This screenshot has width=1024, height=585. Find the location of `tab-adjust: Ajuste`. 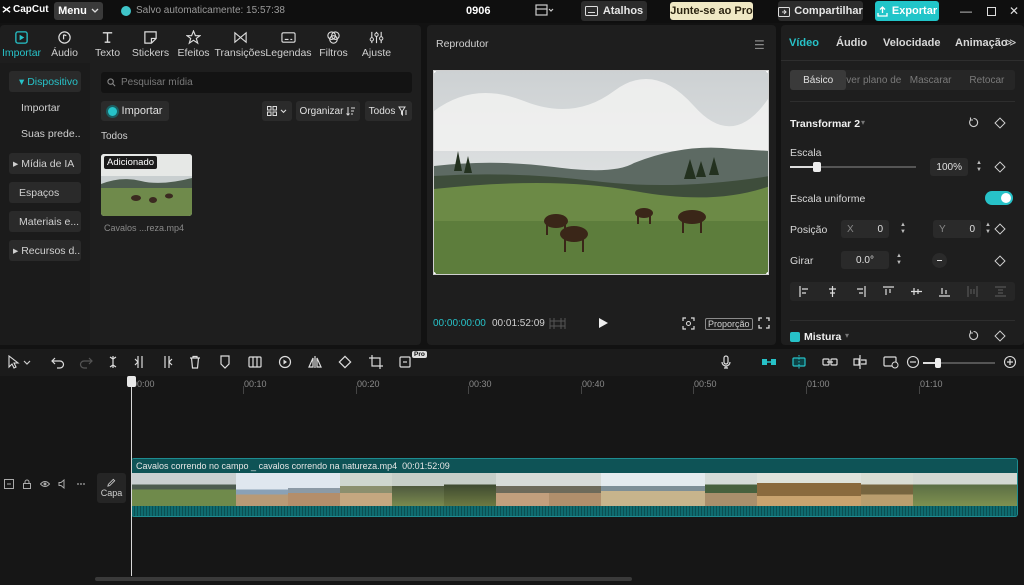

tab-adjust: Ajuste is located at coordinates (376, 44).